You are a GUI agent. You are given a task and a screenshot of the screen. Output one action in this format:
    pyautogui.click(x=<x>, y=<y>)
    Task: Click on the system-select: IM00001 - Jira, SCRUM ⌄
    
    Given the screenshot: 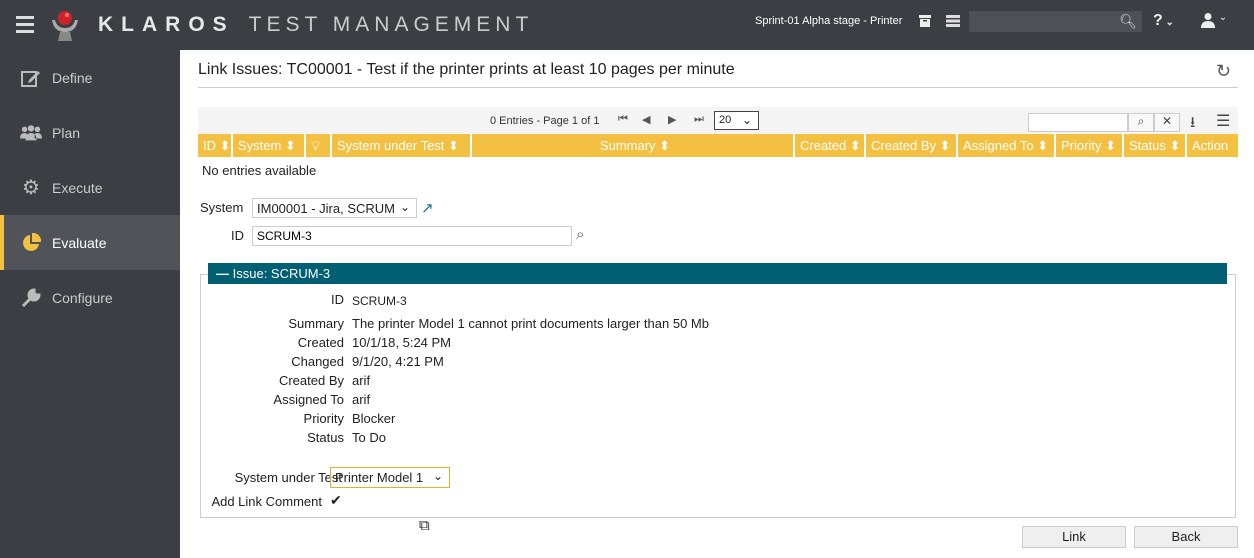 What is the action you would take?
    pyautogui.click(x=334, y=208)
    